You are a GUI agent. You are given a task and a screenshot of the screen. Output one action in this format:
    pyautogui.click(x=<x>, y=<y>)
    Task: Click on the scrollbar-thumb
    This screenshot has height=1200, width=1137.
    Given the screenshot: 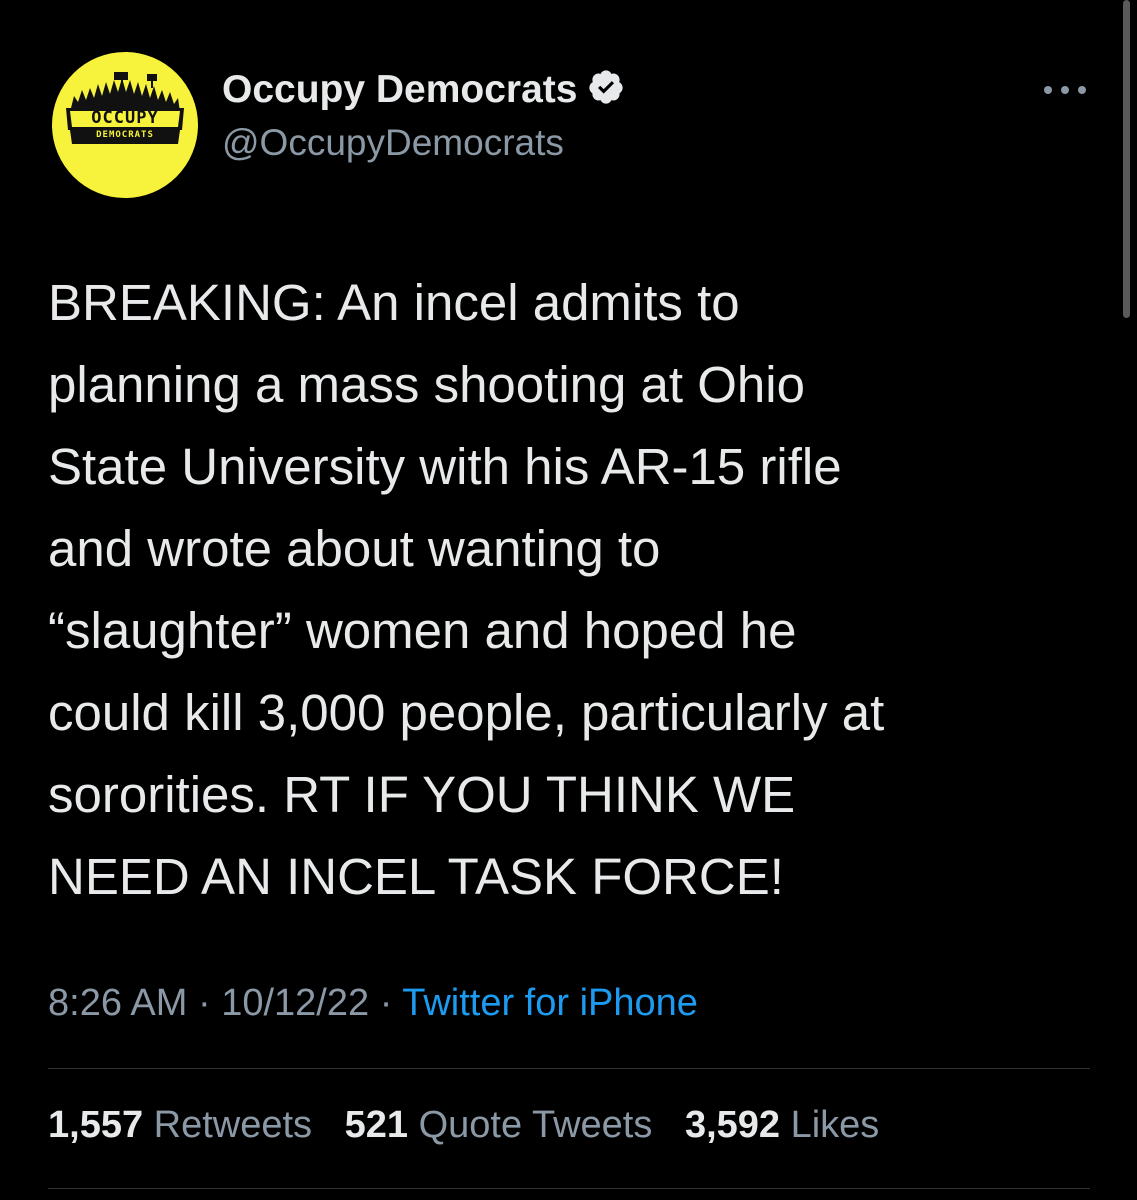 What is the action you would take?
    pyautogui.click(x=1126, y=159)
    